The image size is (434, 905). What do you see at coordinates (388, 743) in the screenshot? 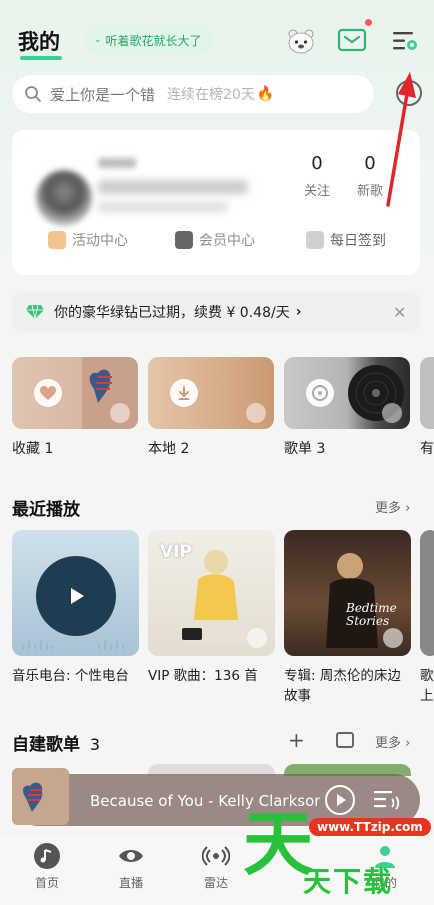
I see `playlists-more-label: 更多` at bounding box center [388, 743].